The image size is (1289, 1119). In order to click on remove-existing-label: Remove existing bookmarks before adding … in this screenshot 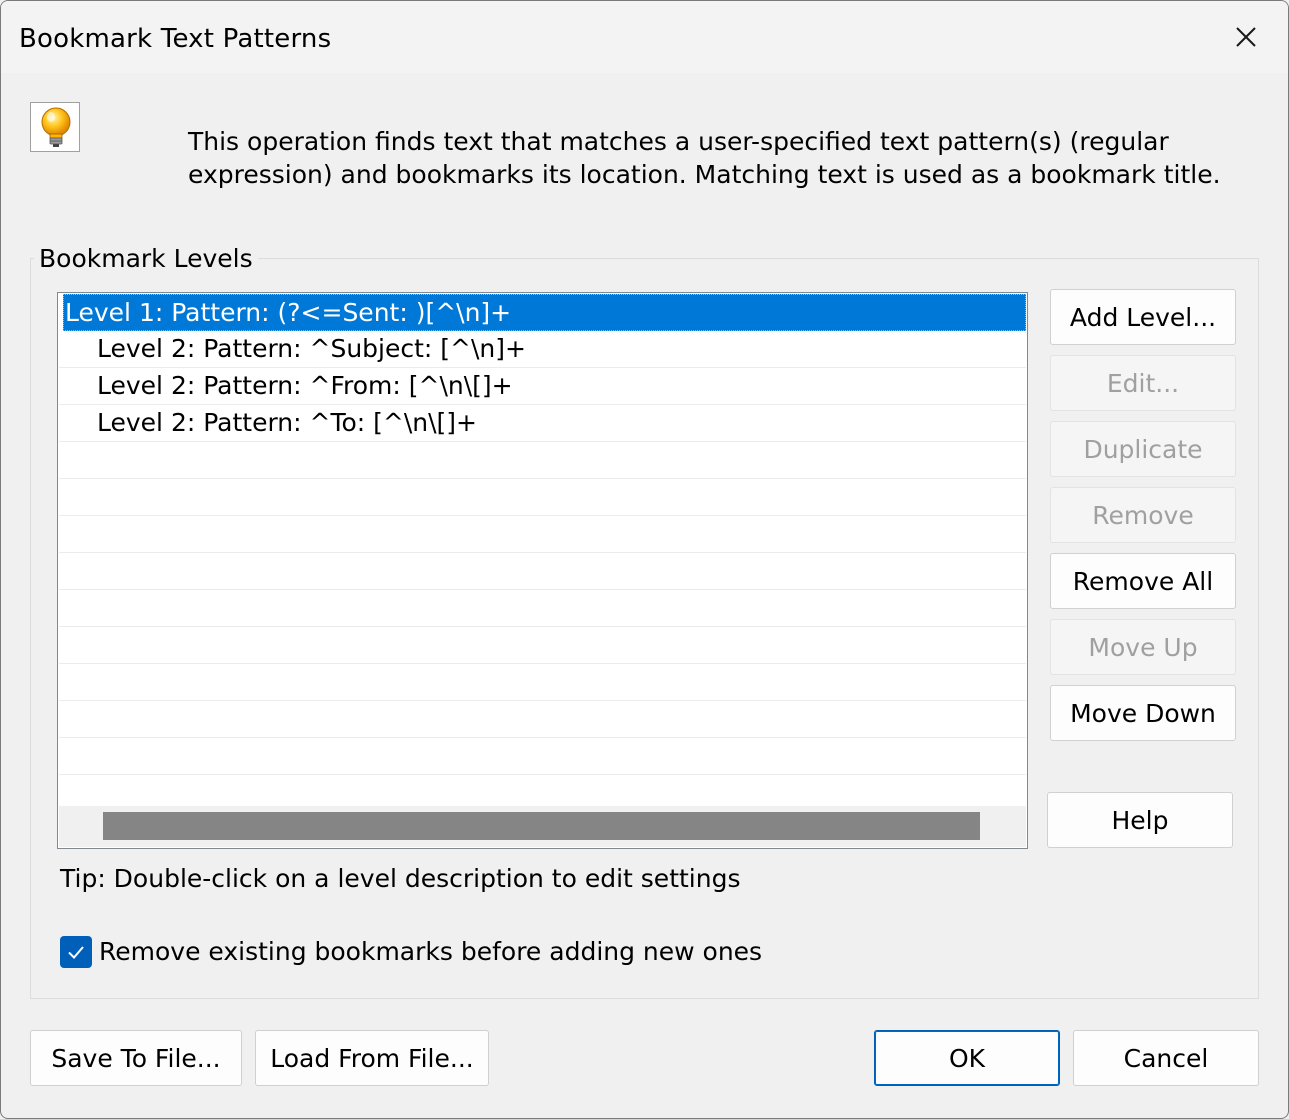, I will do `click(430, 952)`.